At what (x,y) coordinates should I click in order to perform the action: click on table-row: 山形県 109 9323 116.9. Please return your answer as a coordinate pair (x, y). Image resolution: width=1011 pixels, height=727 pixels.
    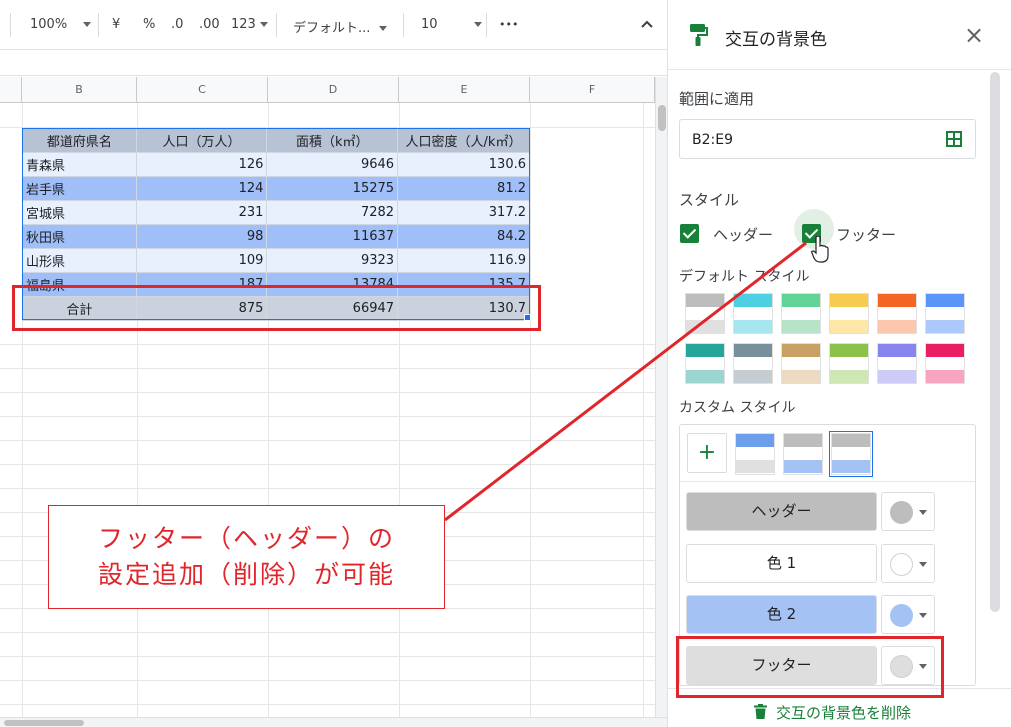
    Looking at the image, I should click on (276, 260).